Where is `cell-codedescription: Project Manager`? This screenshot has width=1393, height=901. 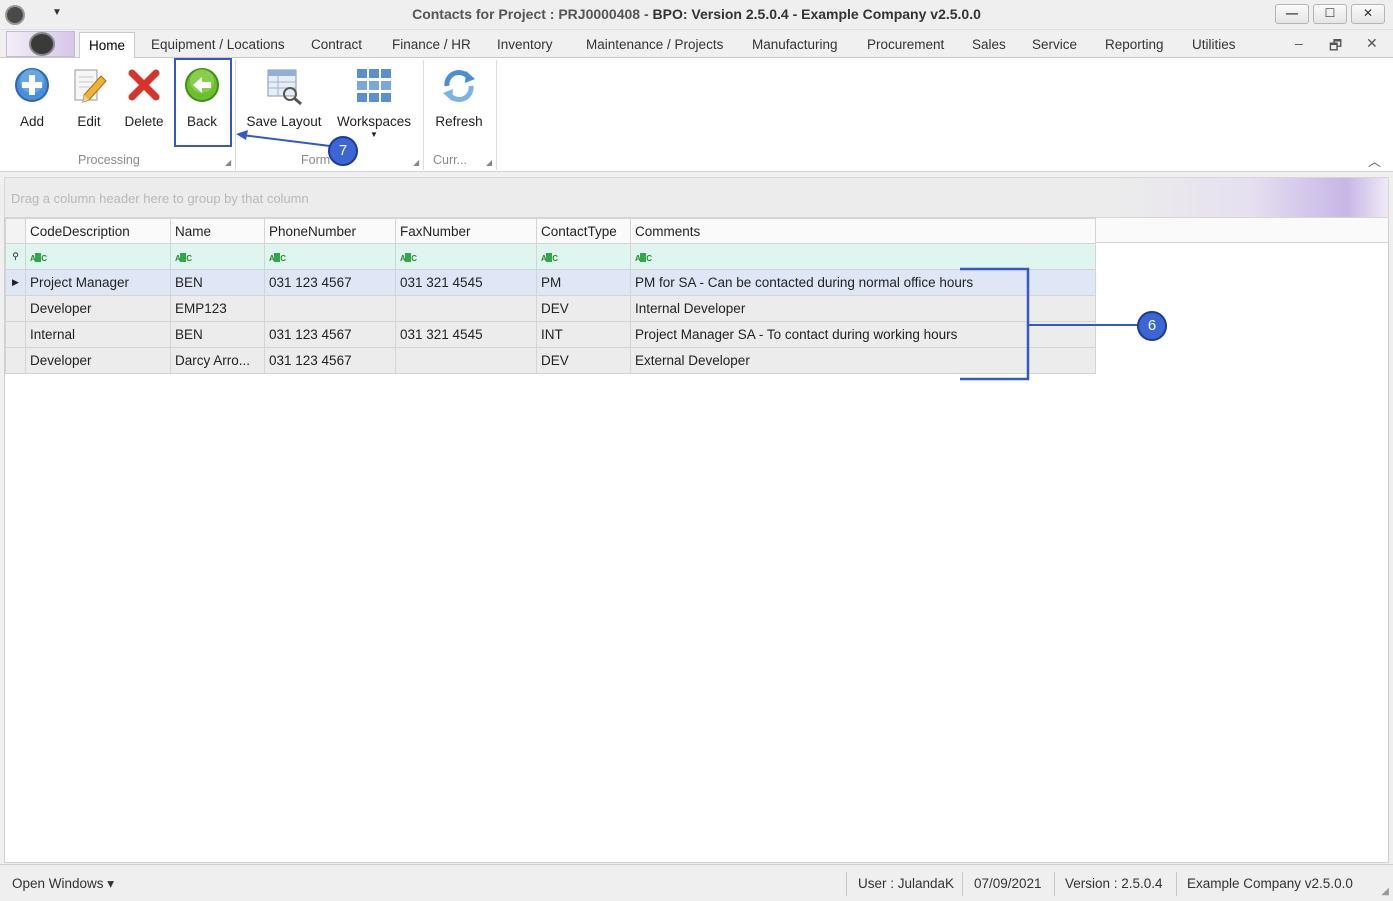
cell-codedescription: Project Manager is located at coordinates (98, 282).